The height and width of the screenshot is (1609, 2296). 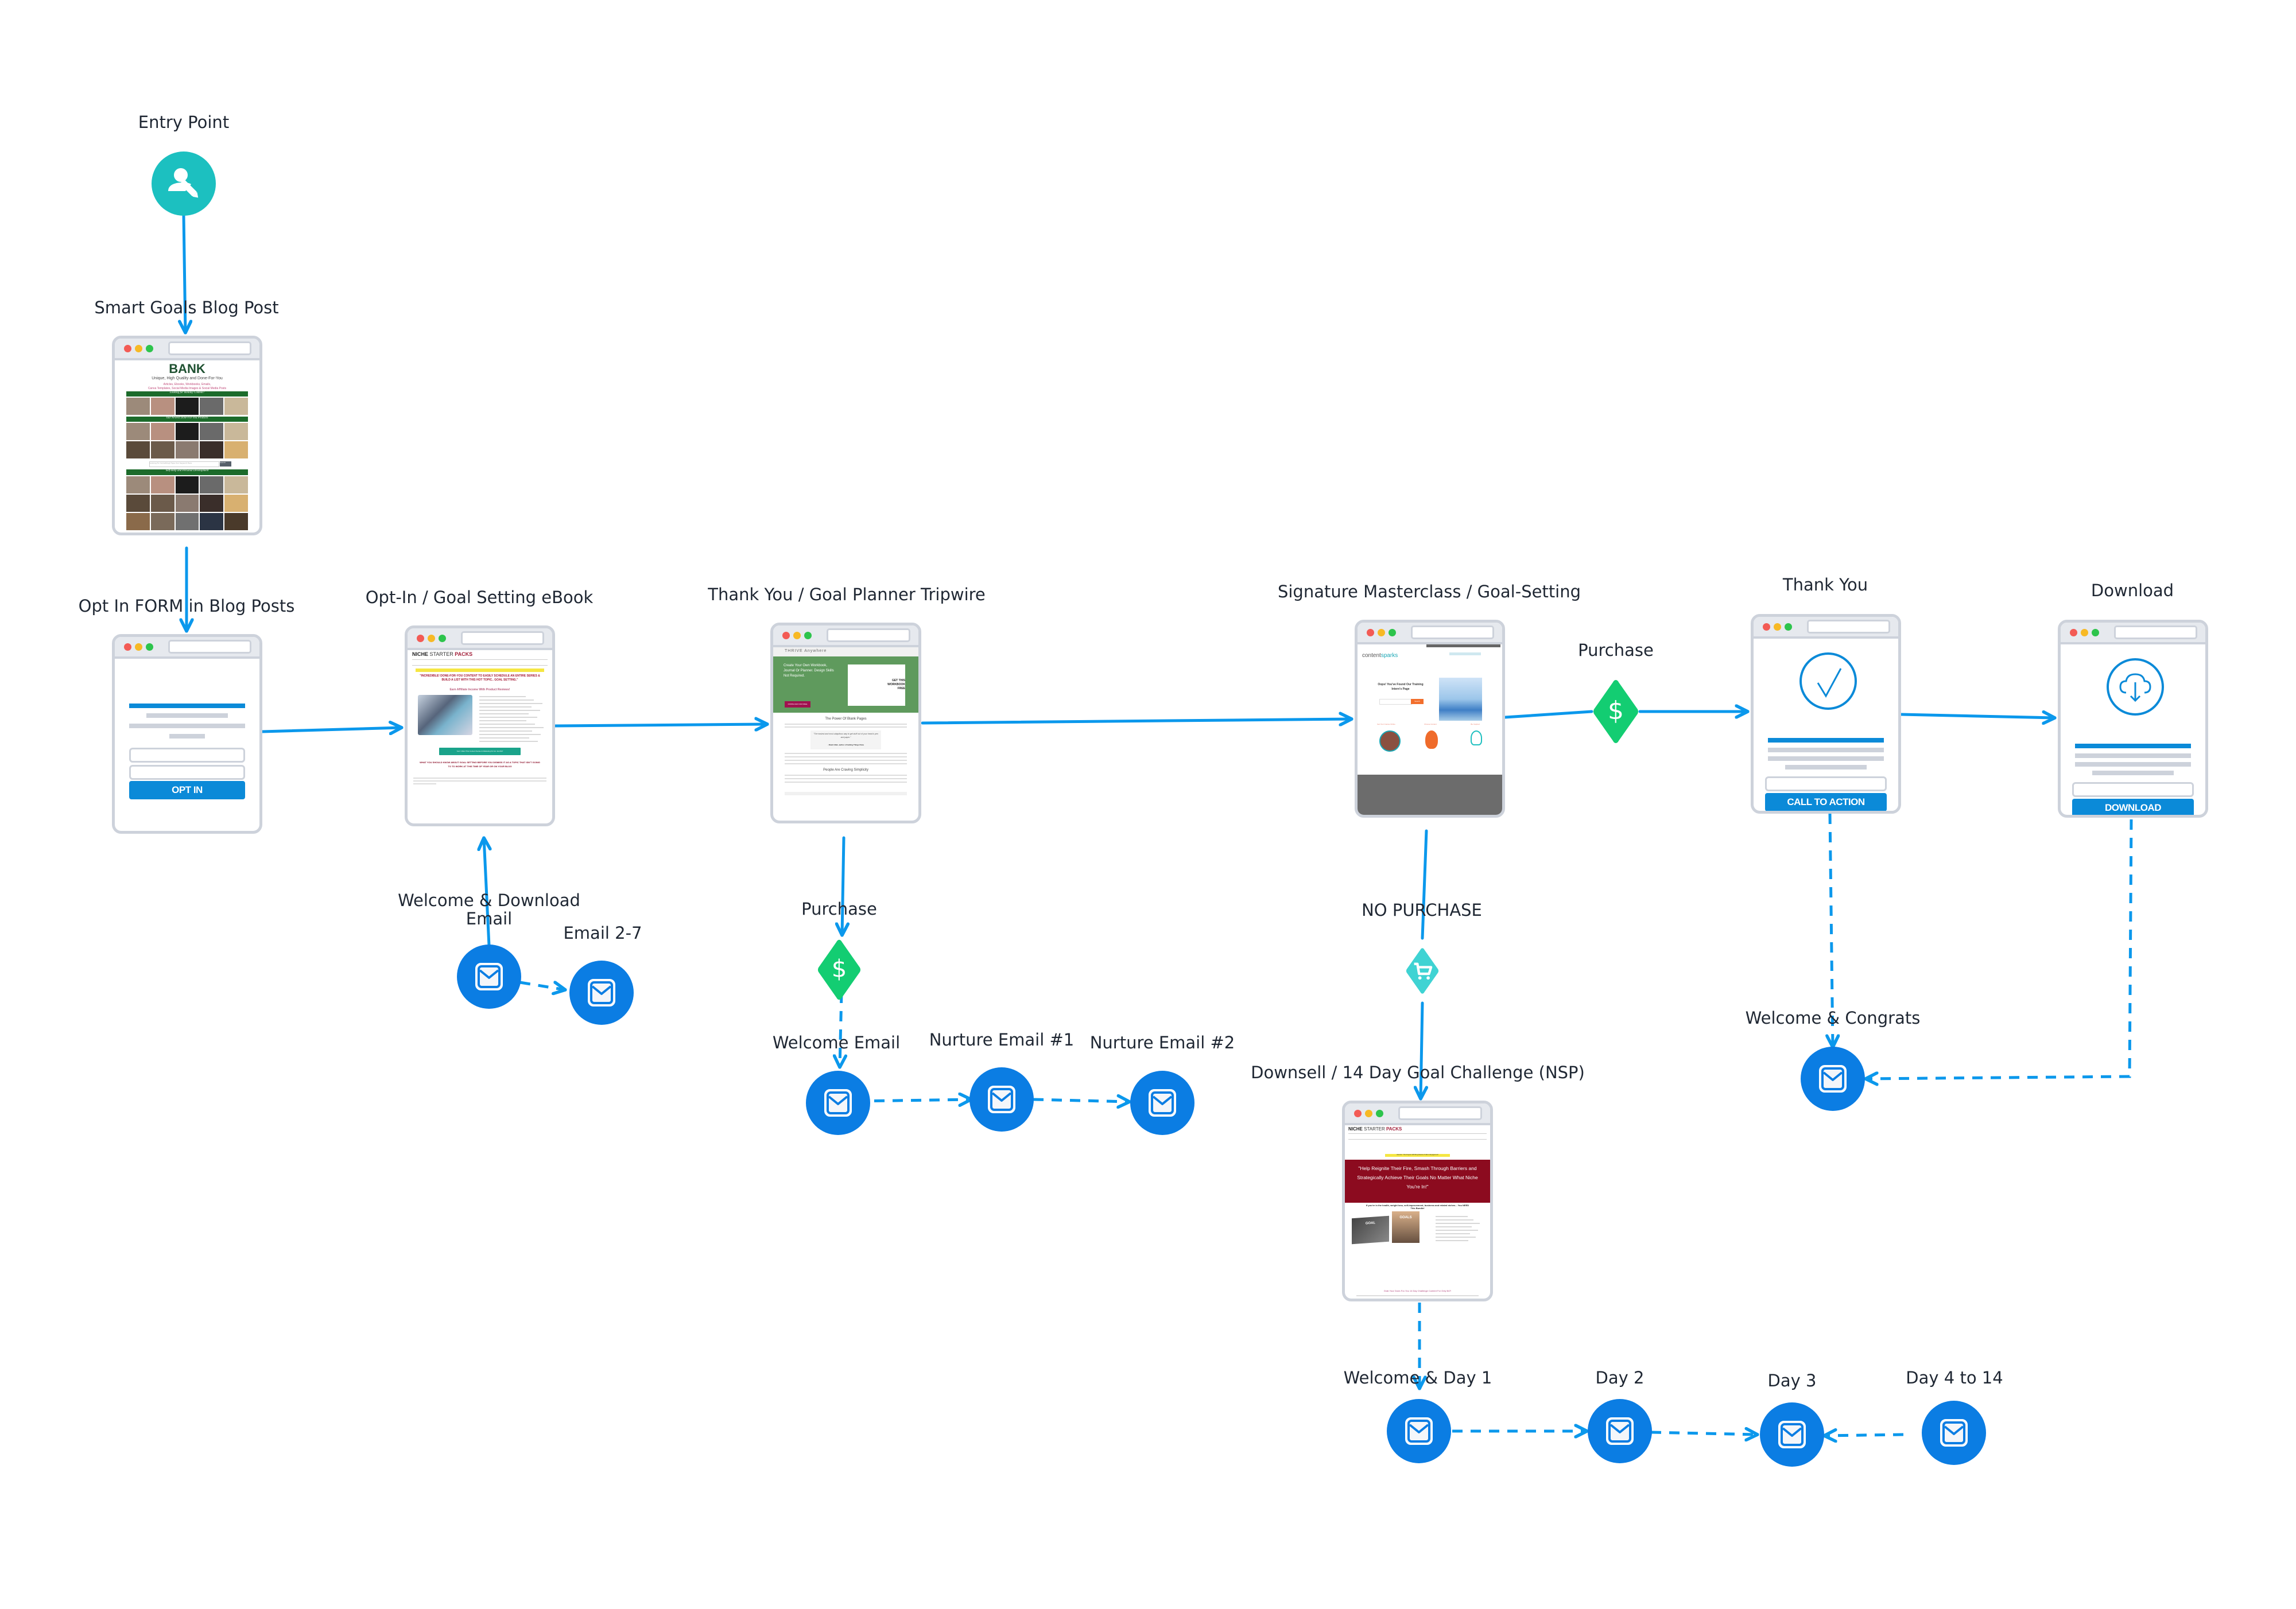 I want to click on day-1-label: Welcome & Day 1, so click(x=1417, y=1378).